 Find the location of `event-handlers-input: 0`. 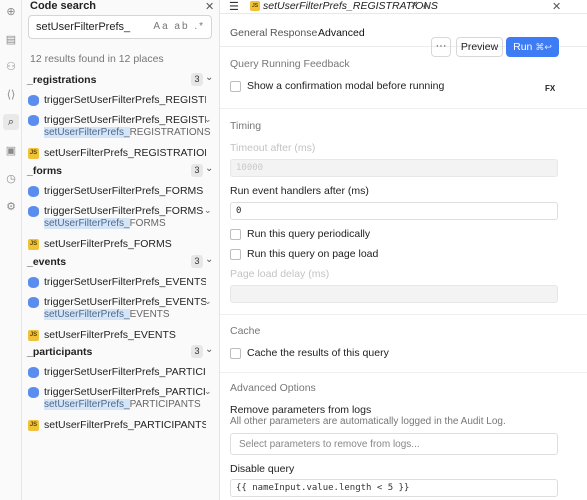

event-handlers-input: 0 is located at coordinates (394, 211).